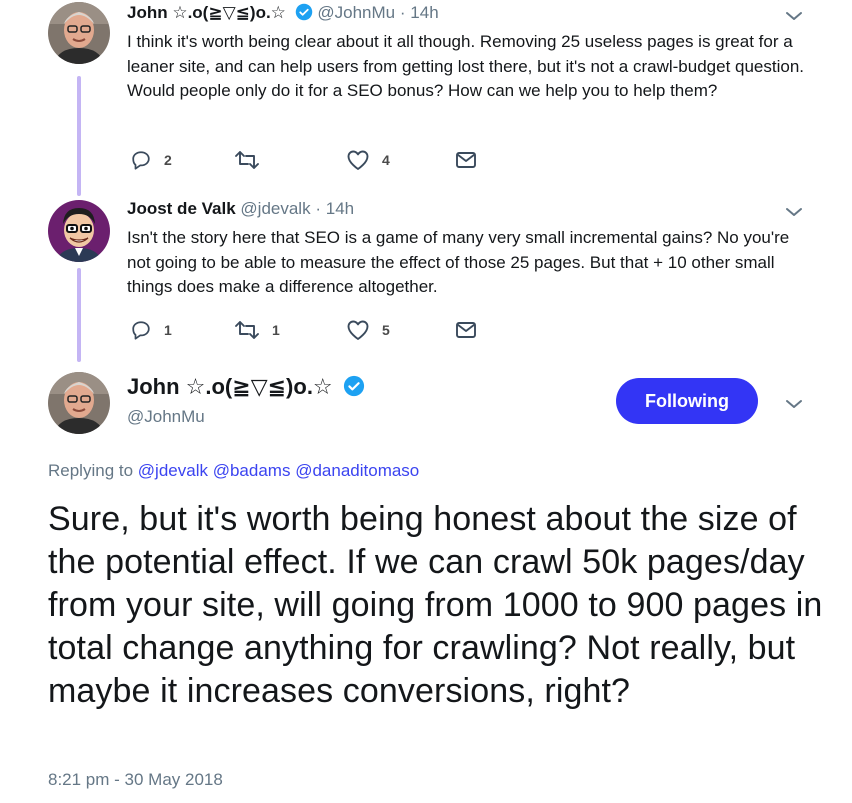 The width and height of the screenshot is (852, 803). Describe the element at coordinates (275, 208) in the screenshot. I see `author-handle: @jdevalk` at that location.